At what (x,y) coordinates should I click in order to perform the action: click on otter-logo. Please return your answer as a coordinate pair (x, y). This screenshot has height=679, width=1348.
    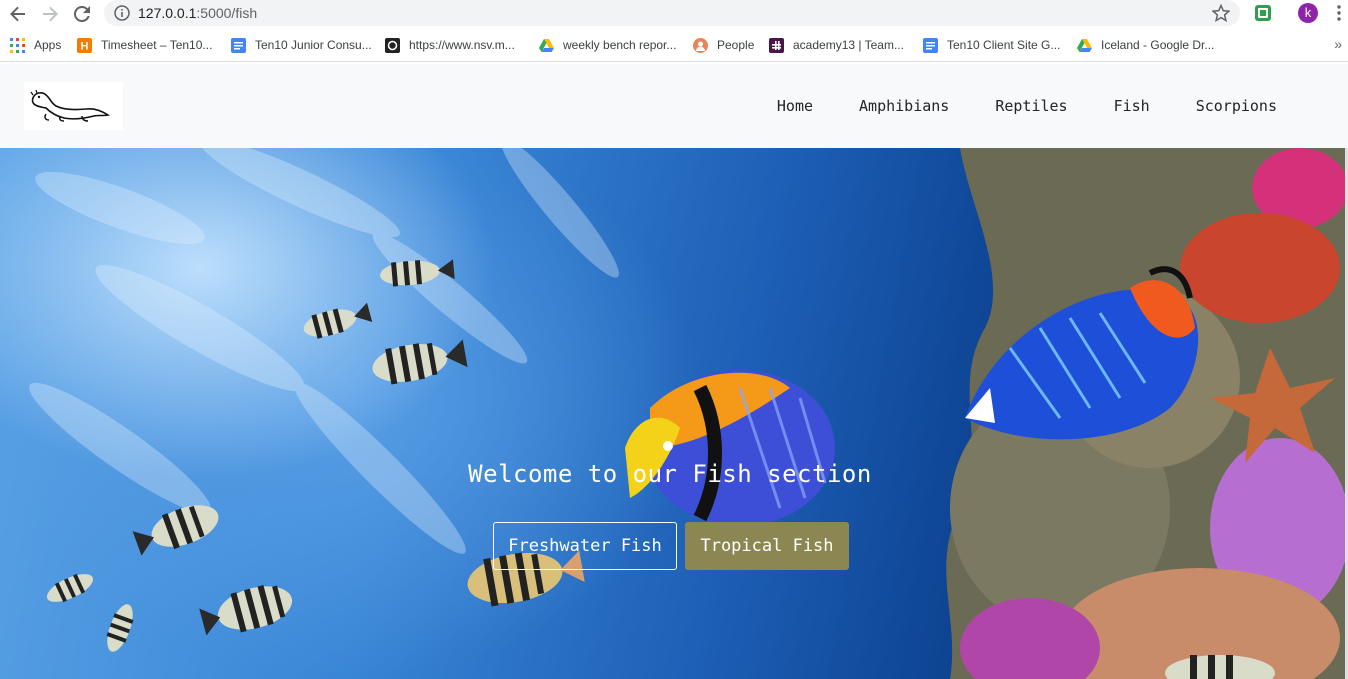
    Looking at the image, I should click on (73, 106).